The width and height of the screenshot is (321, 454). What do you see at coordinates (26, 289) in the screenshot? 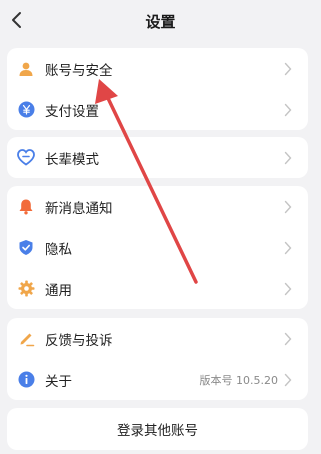
I see `gear-icon` at bounding box center [26, 289].